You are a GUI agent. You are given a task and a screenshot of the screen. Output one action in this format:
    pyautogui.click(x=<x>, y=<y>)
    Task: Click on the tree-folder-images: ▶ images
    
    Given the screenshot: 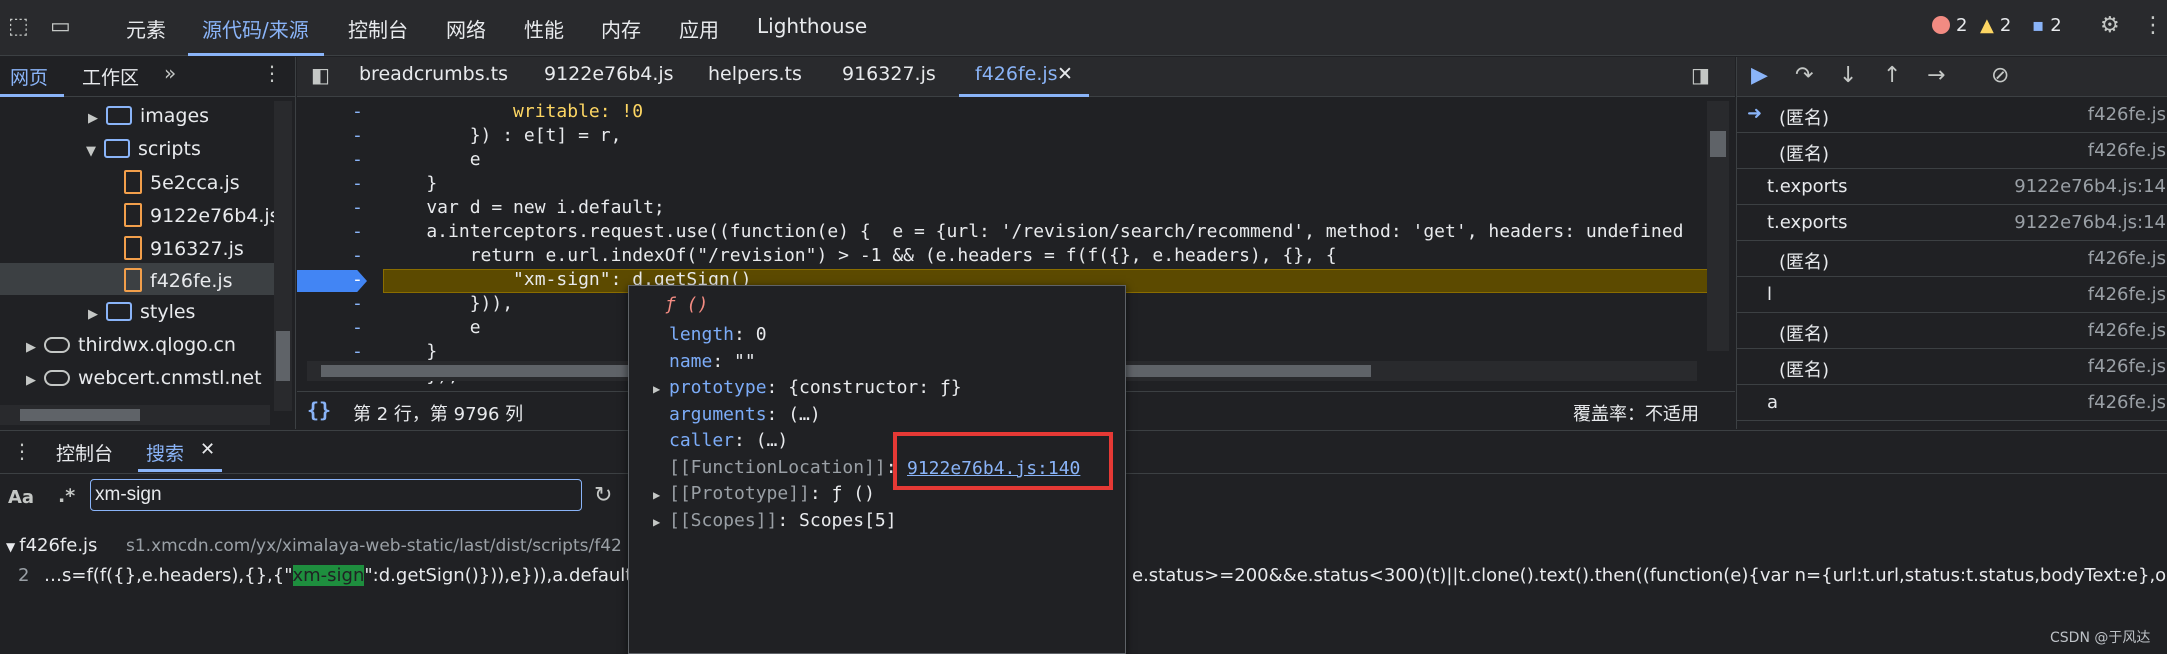 What is the action you would take?
    pyautogui.click(x=148, y=116)
    